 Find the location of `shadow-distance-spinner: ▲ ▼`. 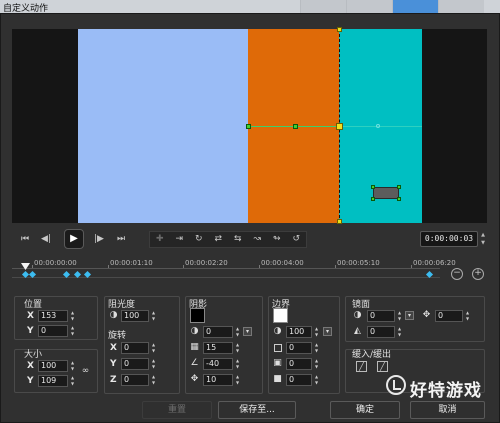

shadow-distance-spinner: ▲ ▼ is located at coordinates (237, 380).